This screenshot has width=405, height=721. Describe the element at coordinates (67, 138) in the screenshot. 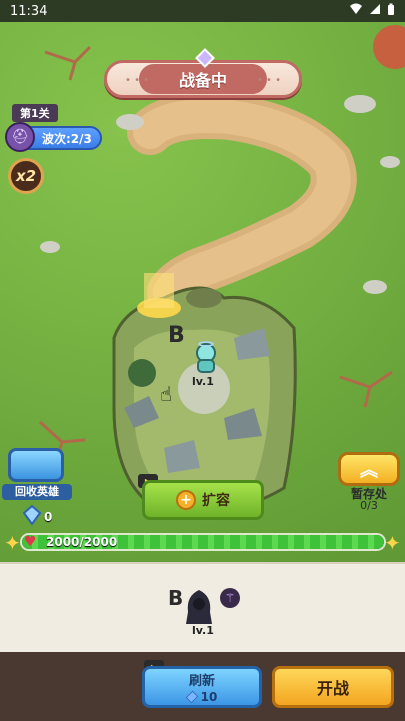

I see `wave-text: 波次:2/3` at that location.